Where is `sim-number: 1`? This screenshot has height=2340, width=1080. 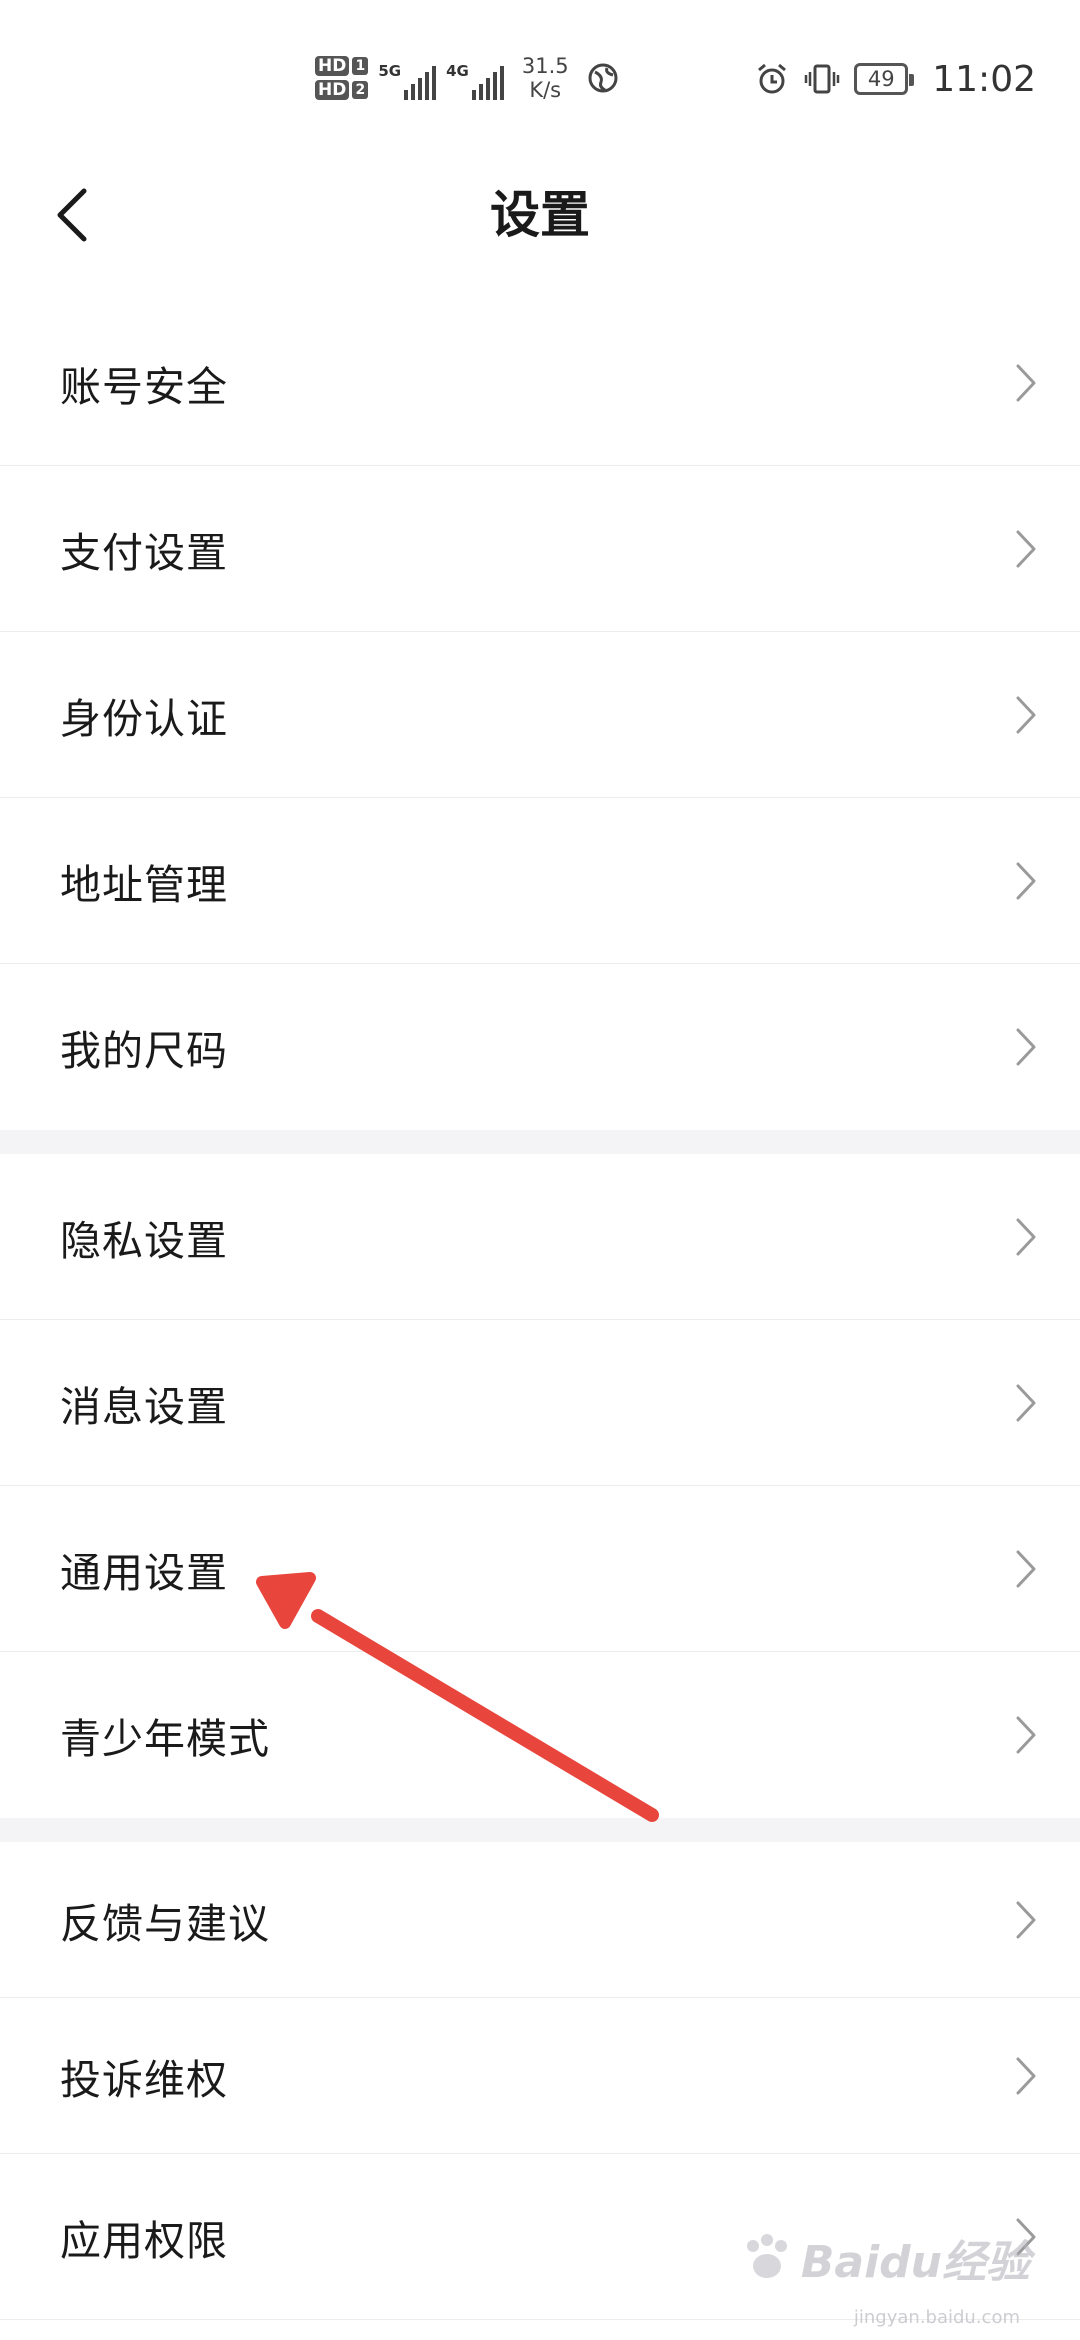
sim-number: 1 is located at coordinates (360, 66).